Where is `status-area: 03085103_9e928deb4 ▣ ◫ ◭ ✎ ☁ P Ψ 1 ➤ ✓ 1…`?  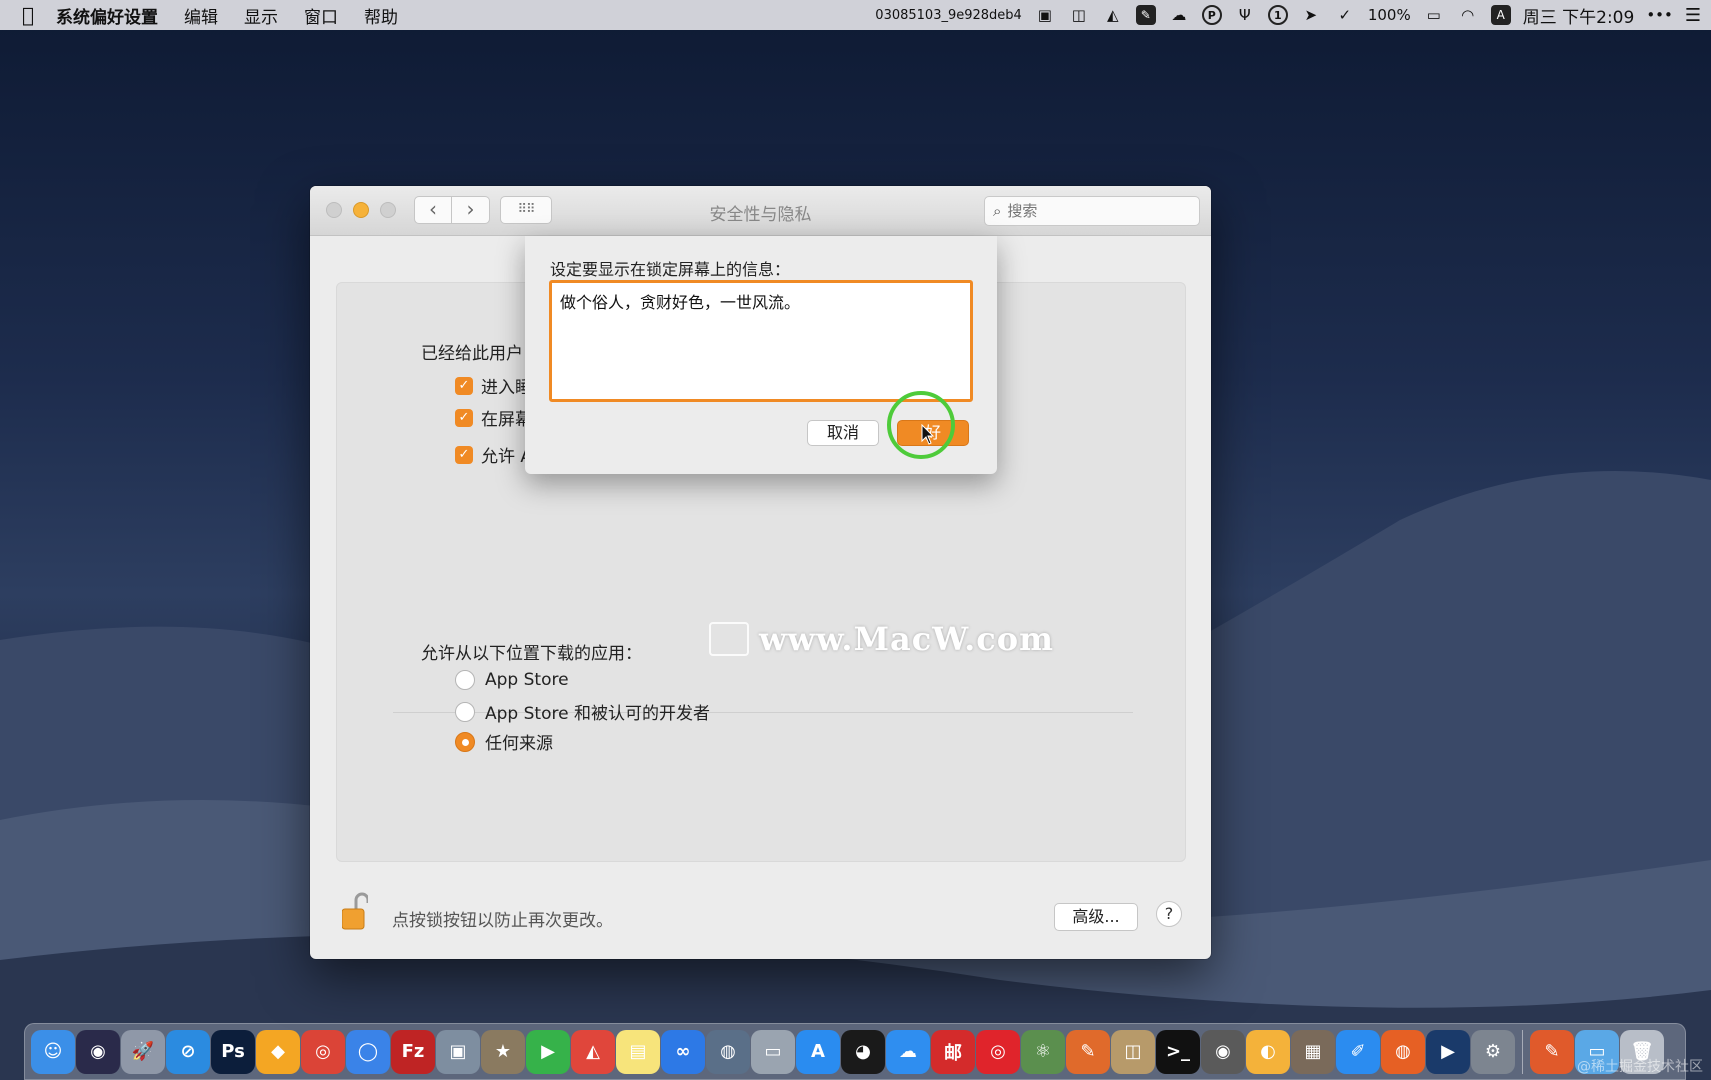
status-area: 03085103_9e928deb4 ▣ ◫ ◭ ✎ ☁ P Ψ 1 ➤ ✓ 1… is located at coordinates (1288, 15).